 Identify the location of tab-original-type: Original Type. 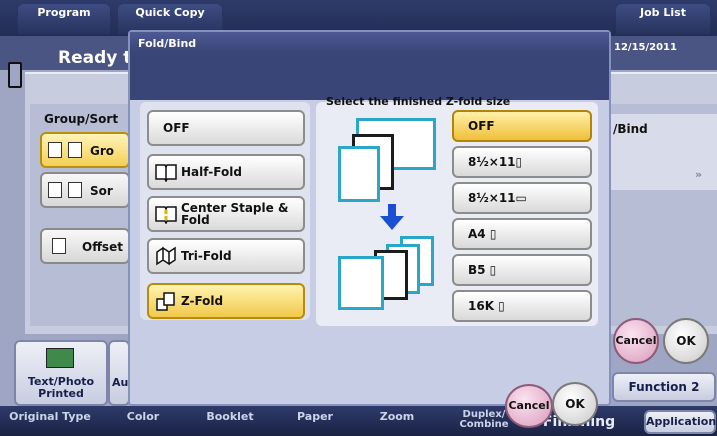
(50, 416).